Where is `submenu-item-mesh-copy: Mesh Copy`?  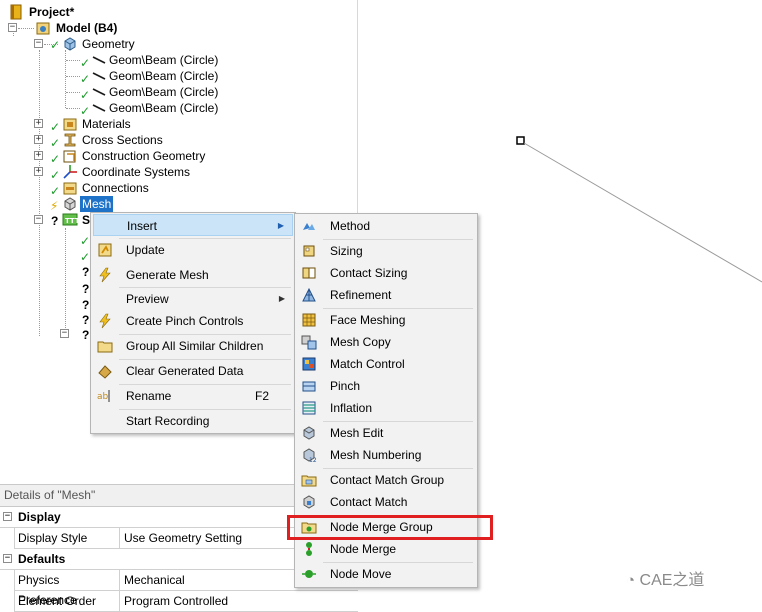
submenu-item-mesh-copy: Mesh Copy is located at coordinates (386, 342).